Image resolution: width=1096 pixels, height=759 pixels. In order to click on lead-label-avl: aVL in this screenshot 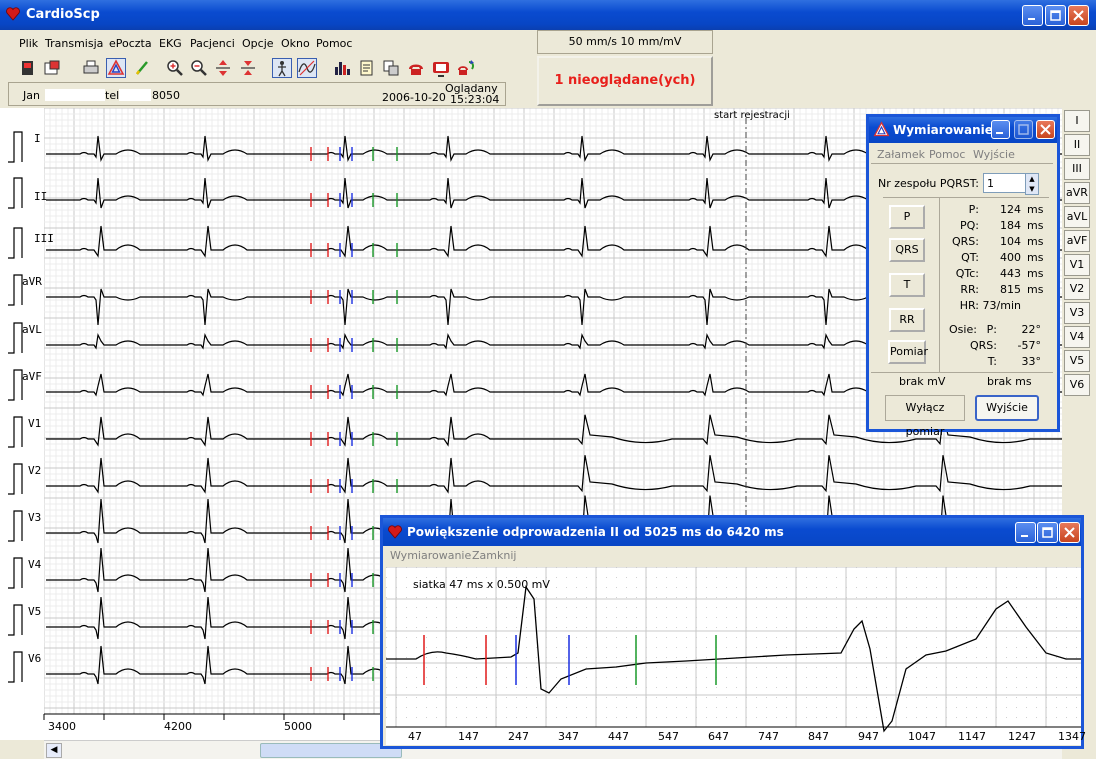, I will do `click(32, 329)`.